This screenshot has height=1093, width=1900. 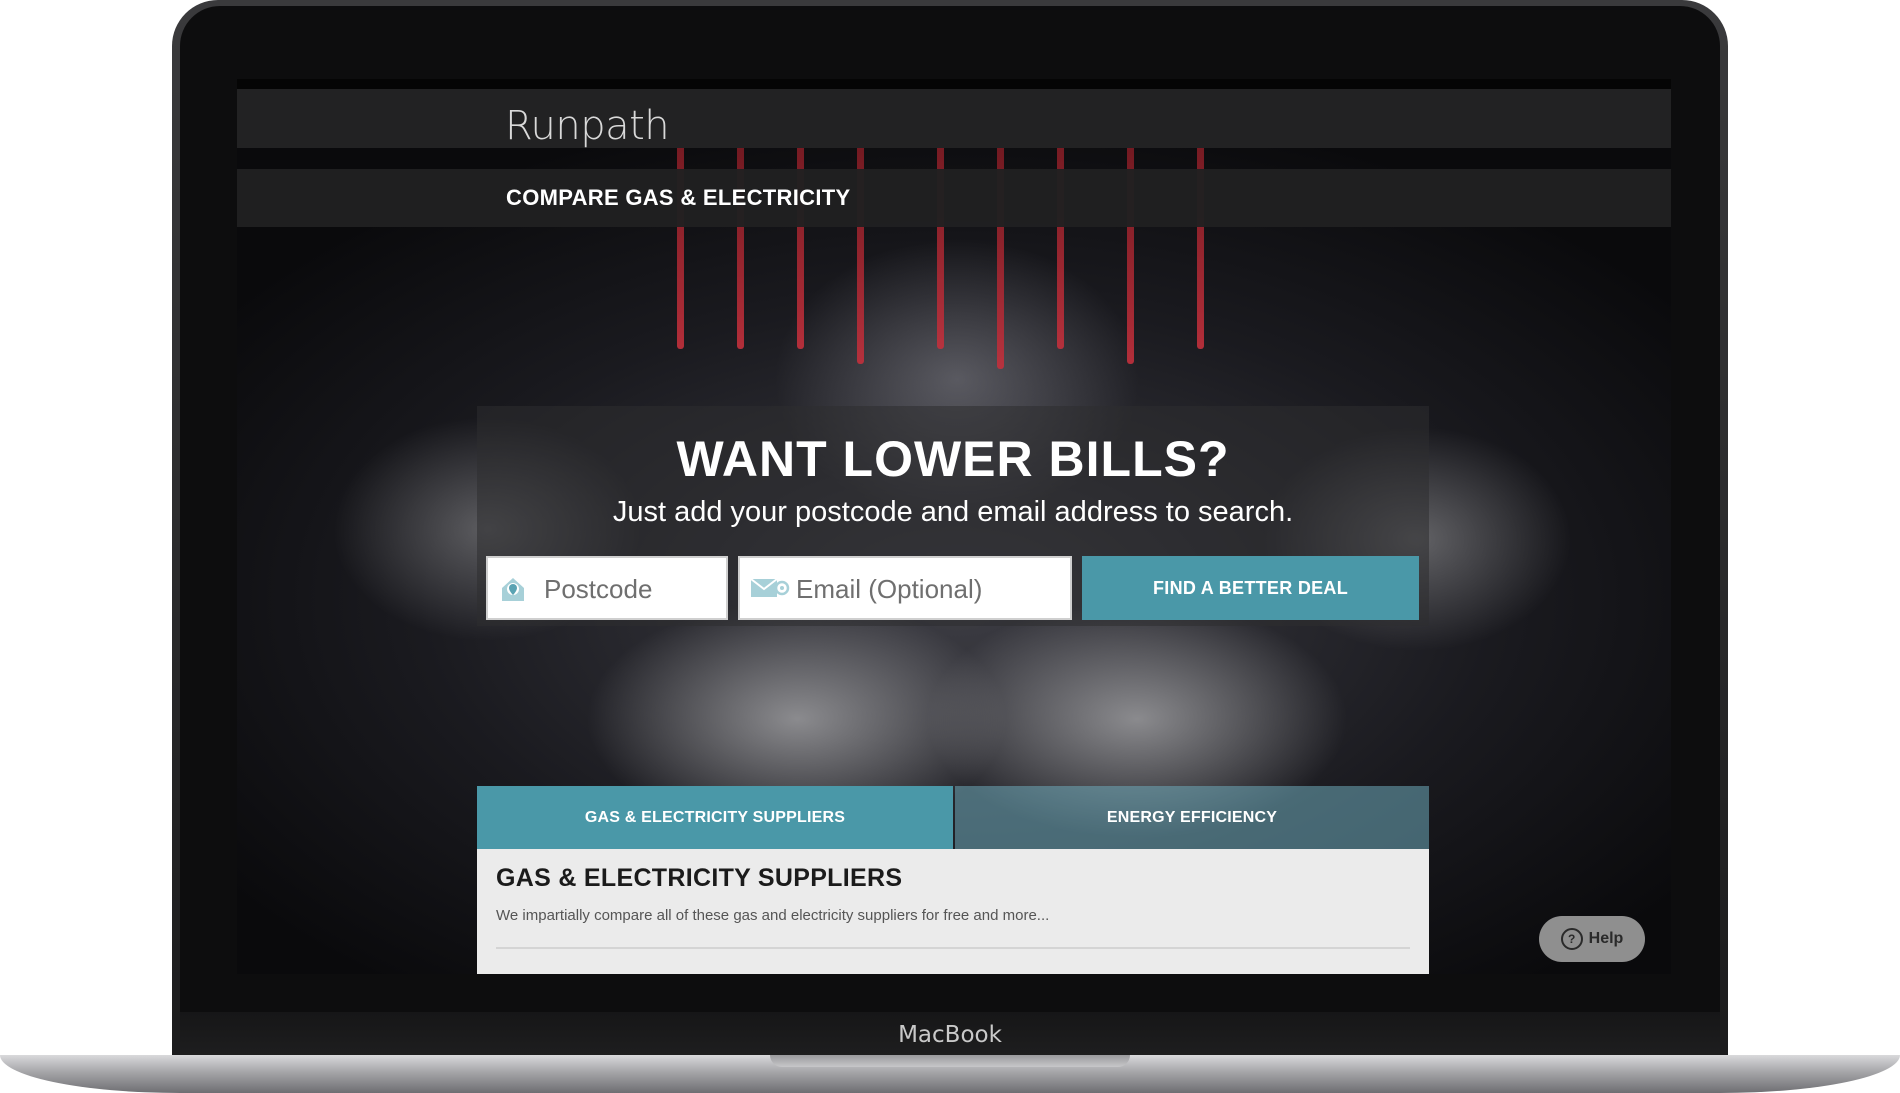 I want to click on find-better-deal-button: FIND A BETTER DEAL, so click(x=1250, y=588).